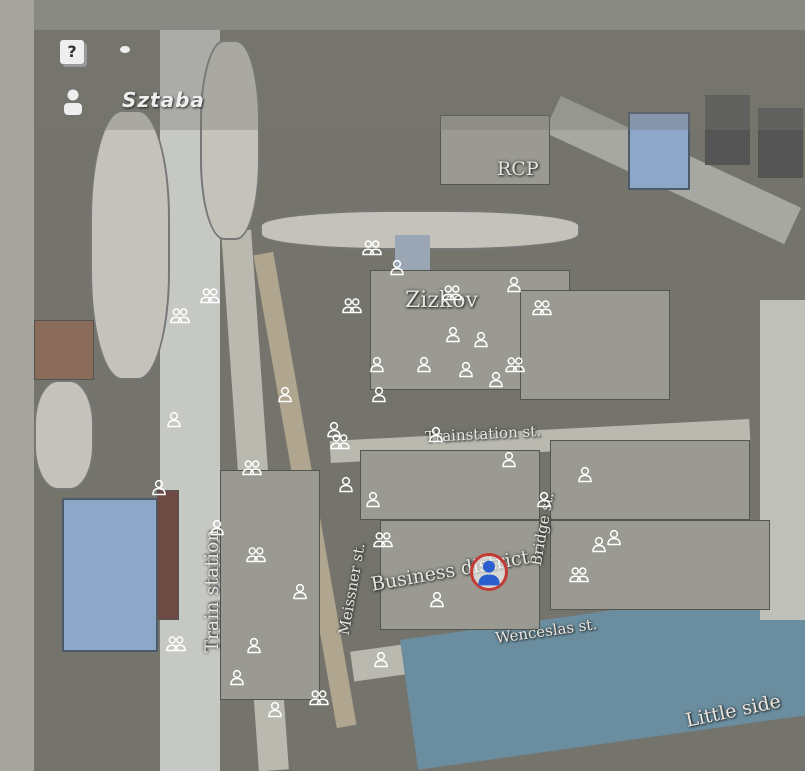 The height and width of the screenshot is (771, 805). What do you see at coordinates (351, 589) in the screenshot?
I see `map-label-meissner-st: Meissner st.` at bounding box center [351, 589].